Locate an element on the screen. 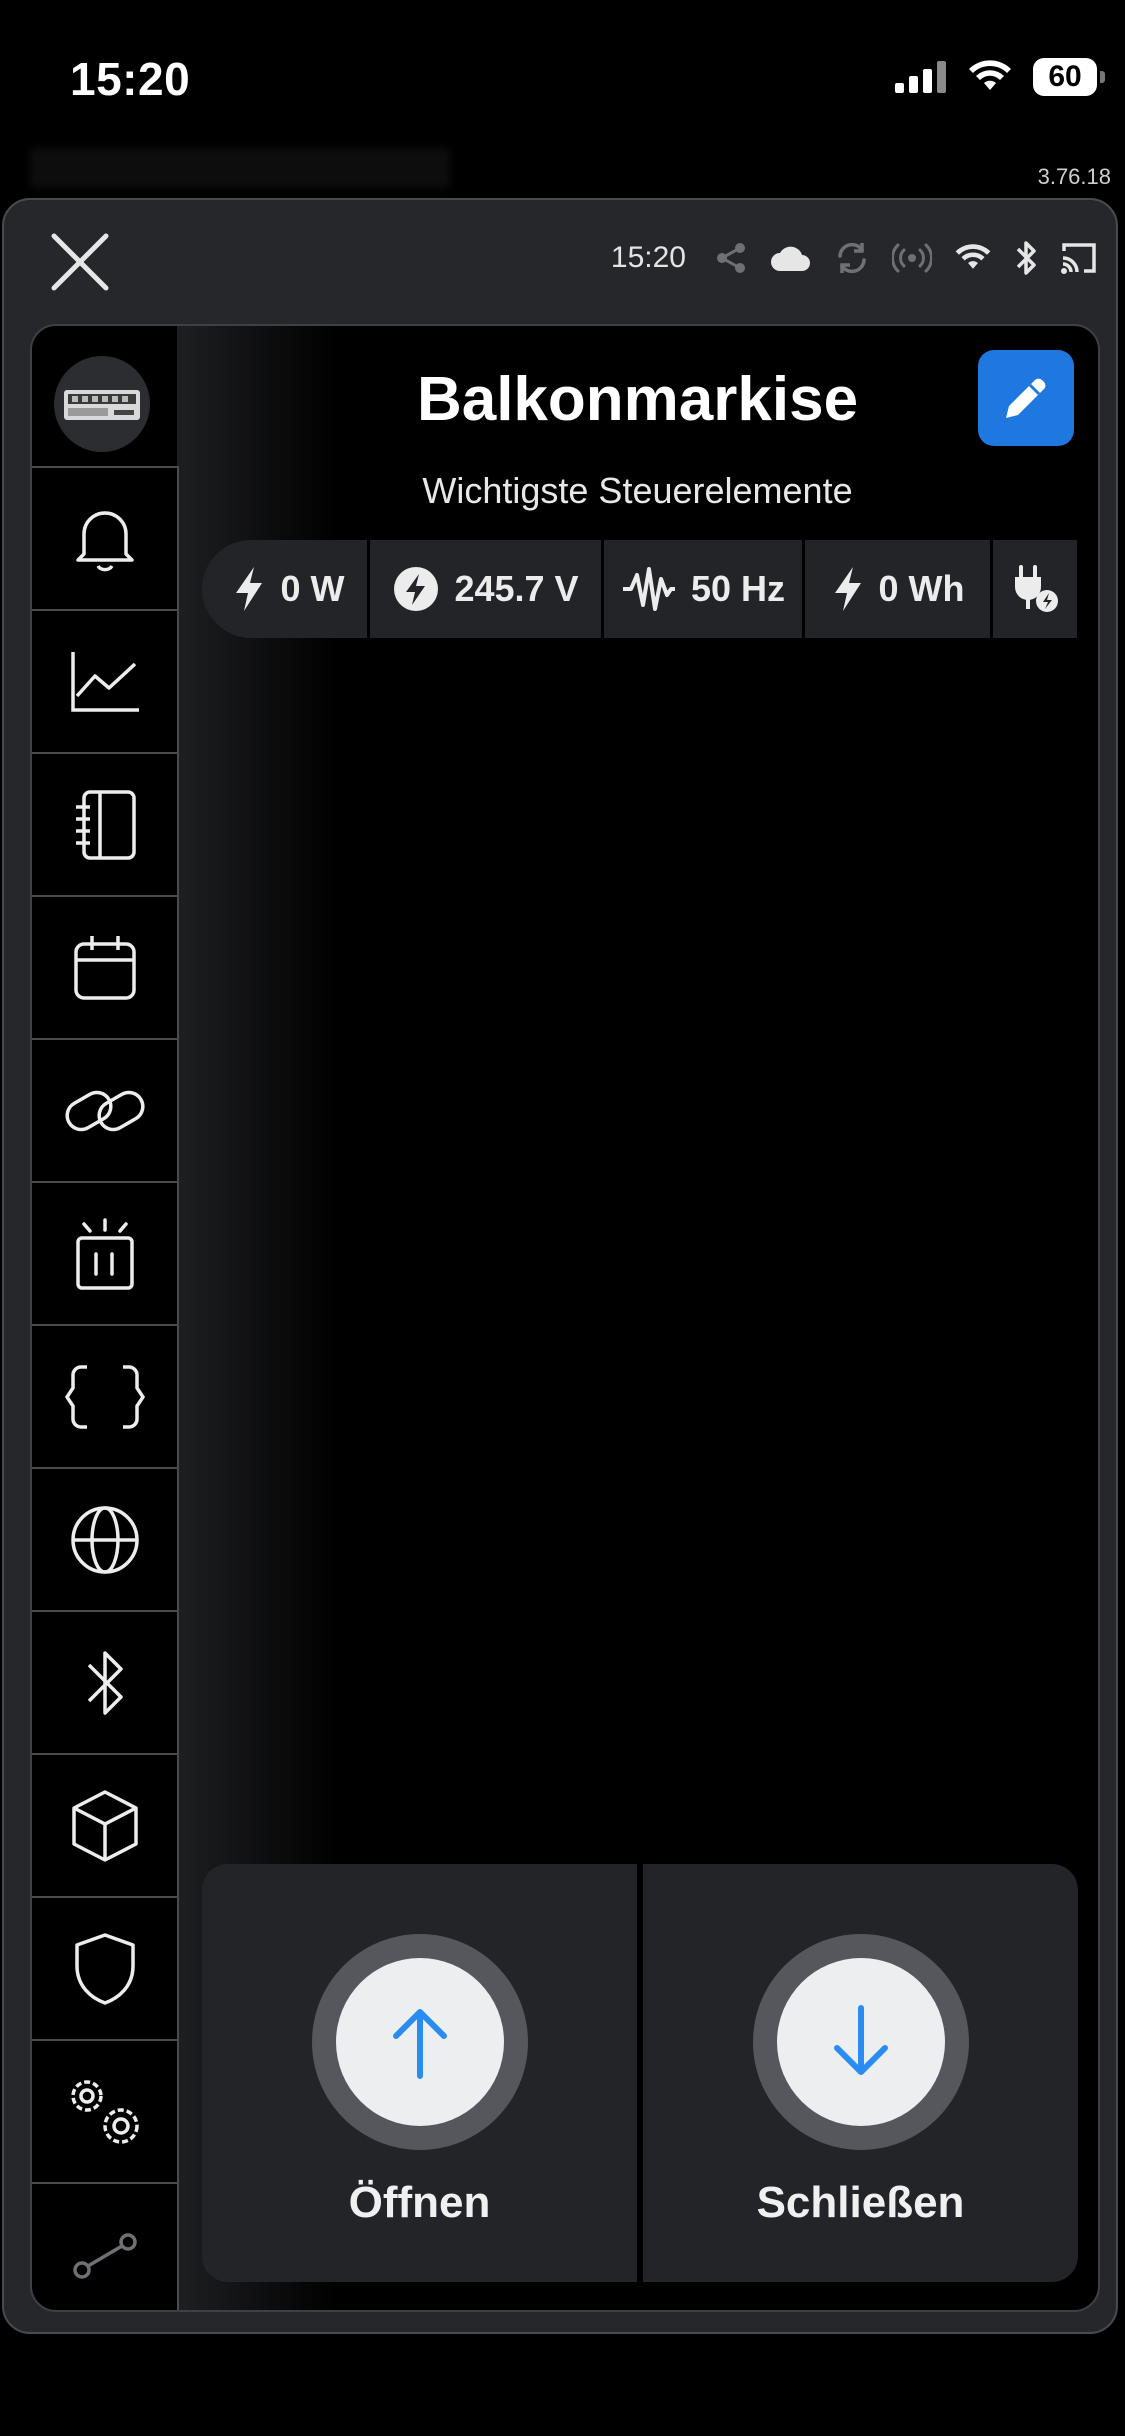  sidebar-item-bluetooth is located at coordinates (104, 1683).